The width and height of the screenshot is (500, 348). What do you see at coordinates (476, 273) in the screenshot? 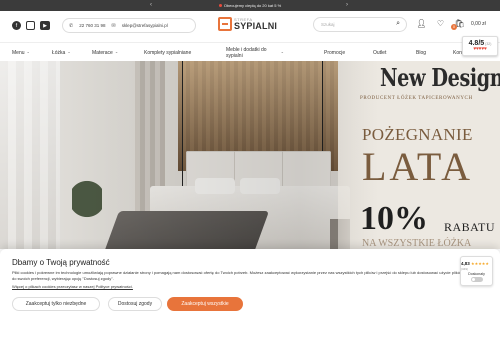
I see `trust-label: Doskonały` at bounding box center [476, 273].